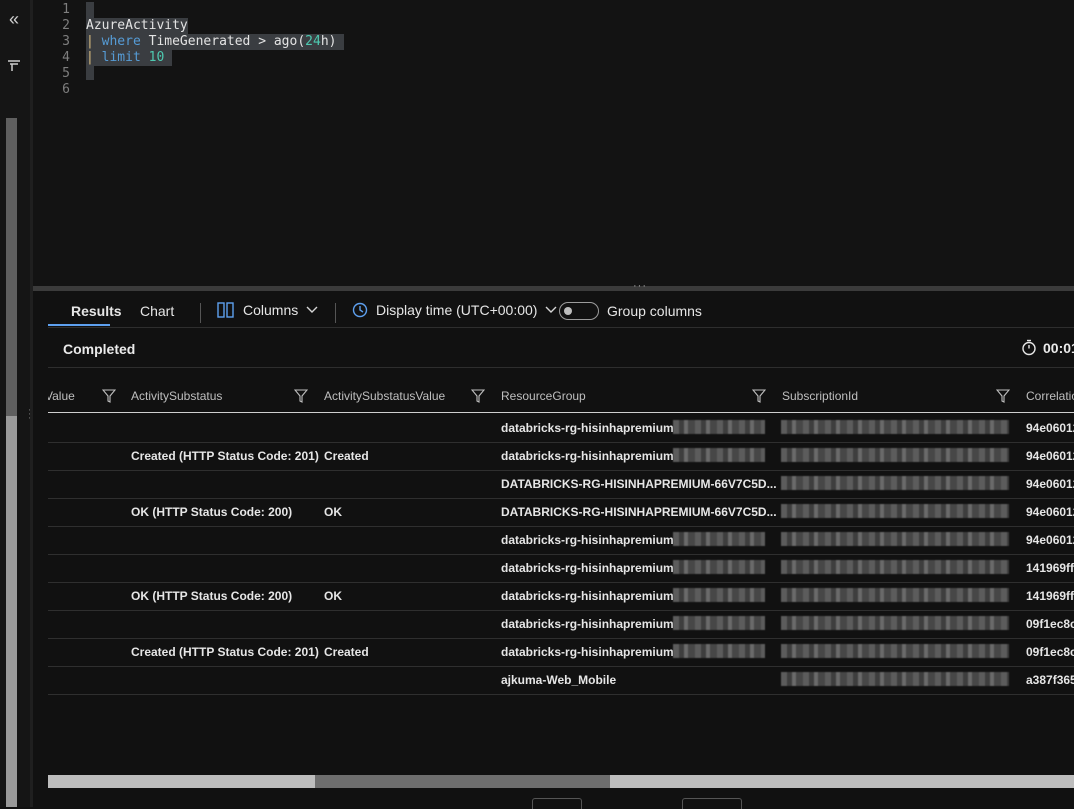 The image size is (1074, 809). Describe the element at coordinates (462, 781) in the screenshot. I see `horizontal-scrollbar-thumb` at that location.